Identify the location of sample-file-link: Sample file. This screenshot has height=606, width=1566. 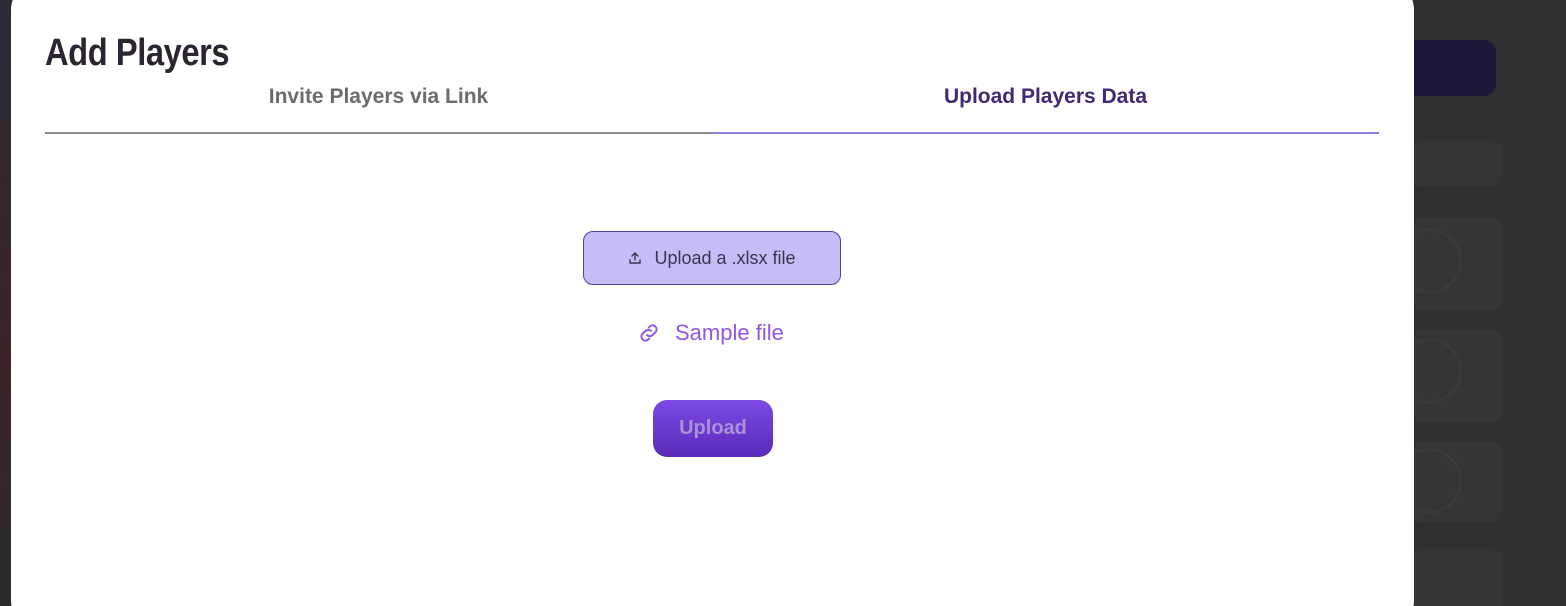
(710, 333).